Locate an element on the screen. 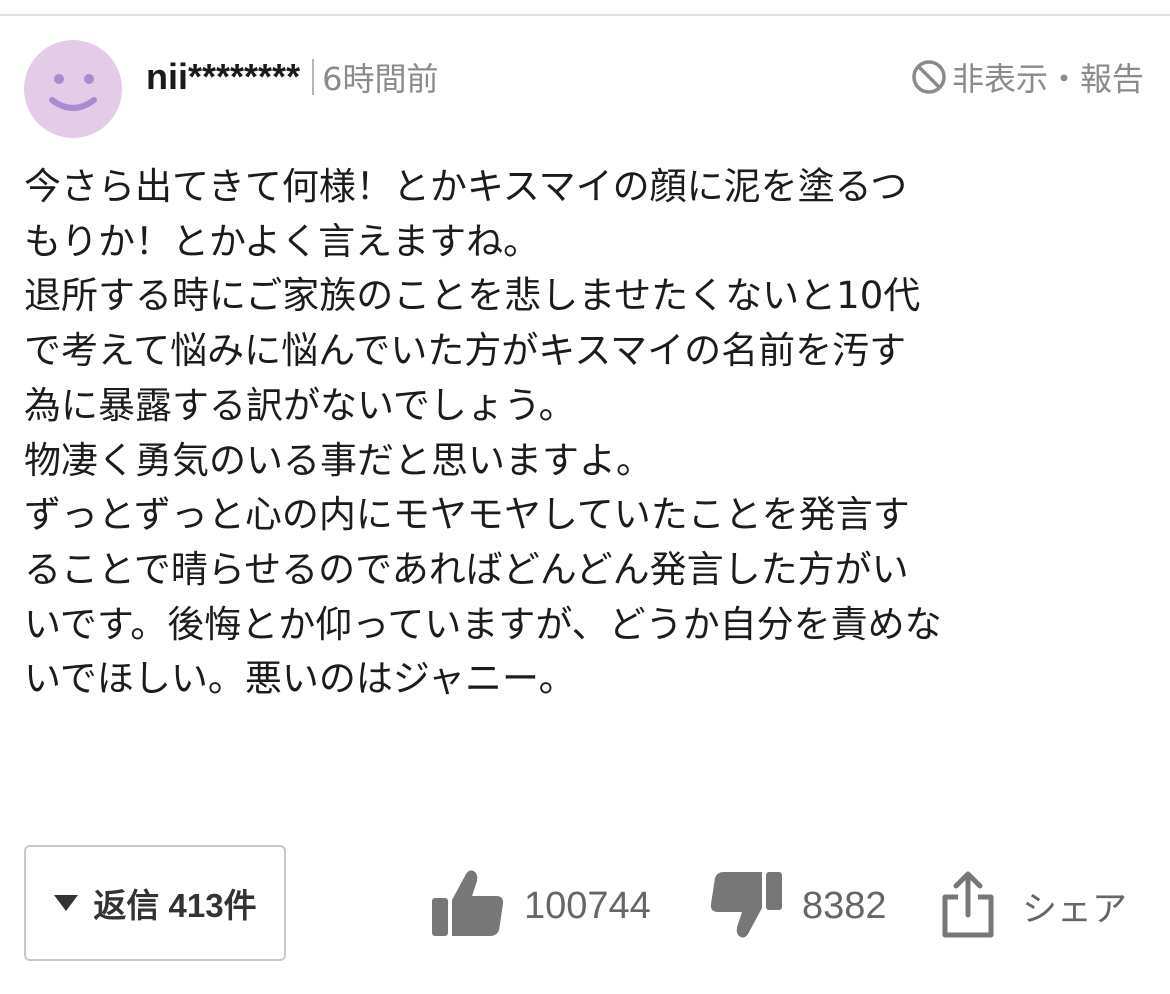 This screenshot has width=1170, height=994. comment-line: ることで晴らせるのであればどんどん発言した方がい is located at coordinates (466, 569).